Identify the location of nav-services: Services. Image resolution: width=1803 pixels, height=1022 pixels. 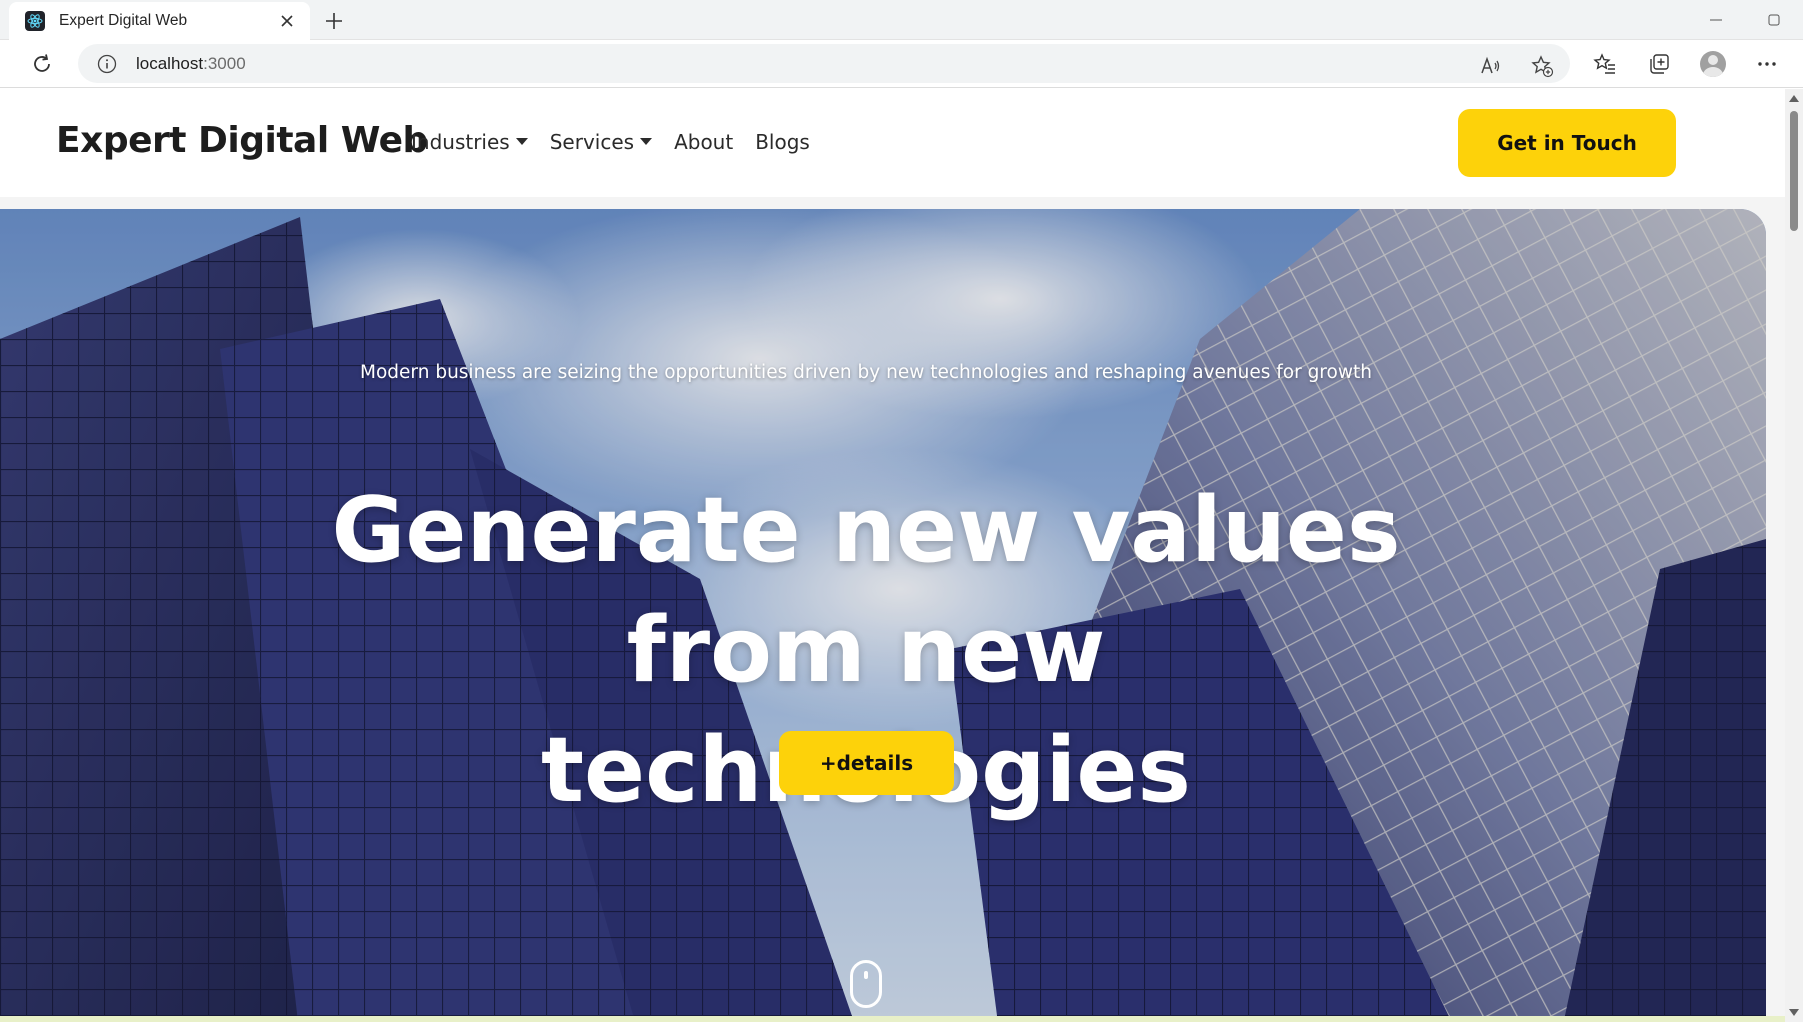
(601, 142).